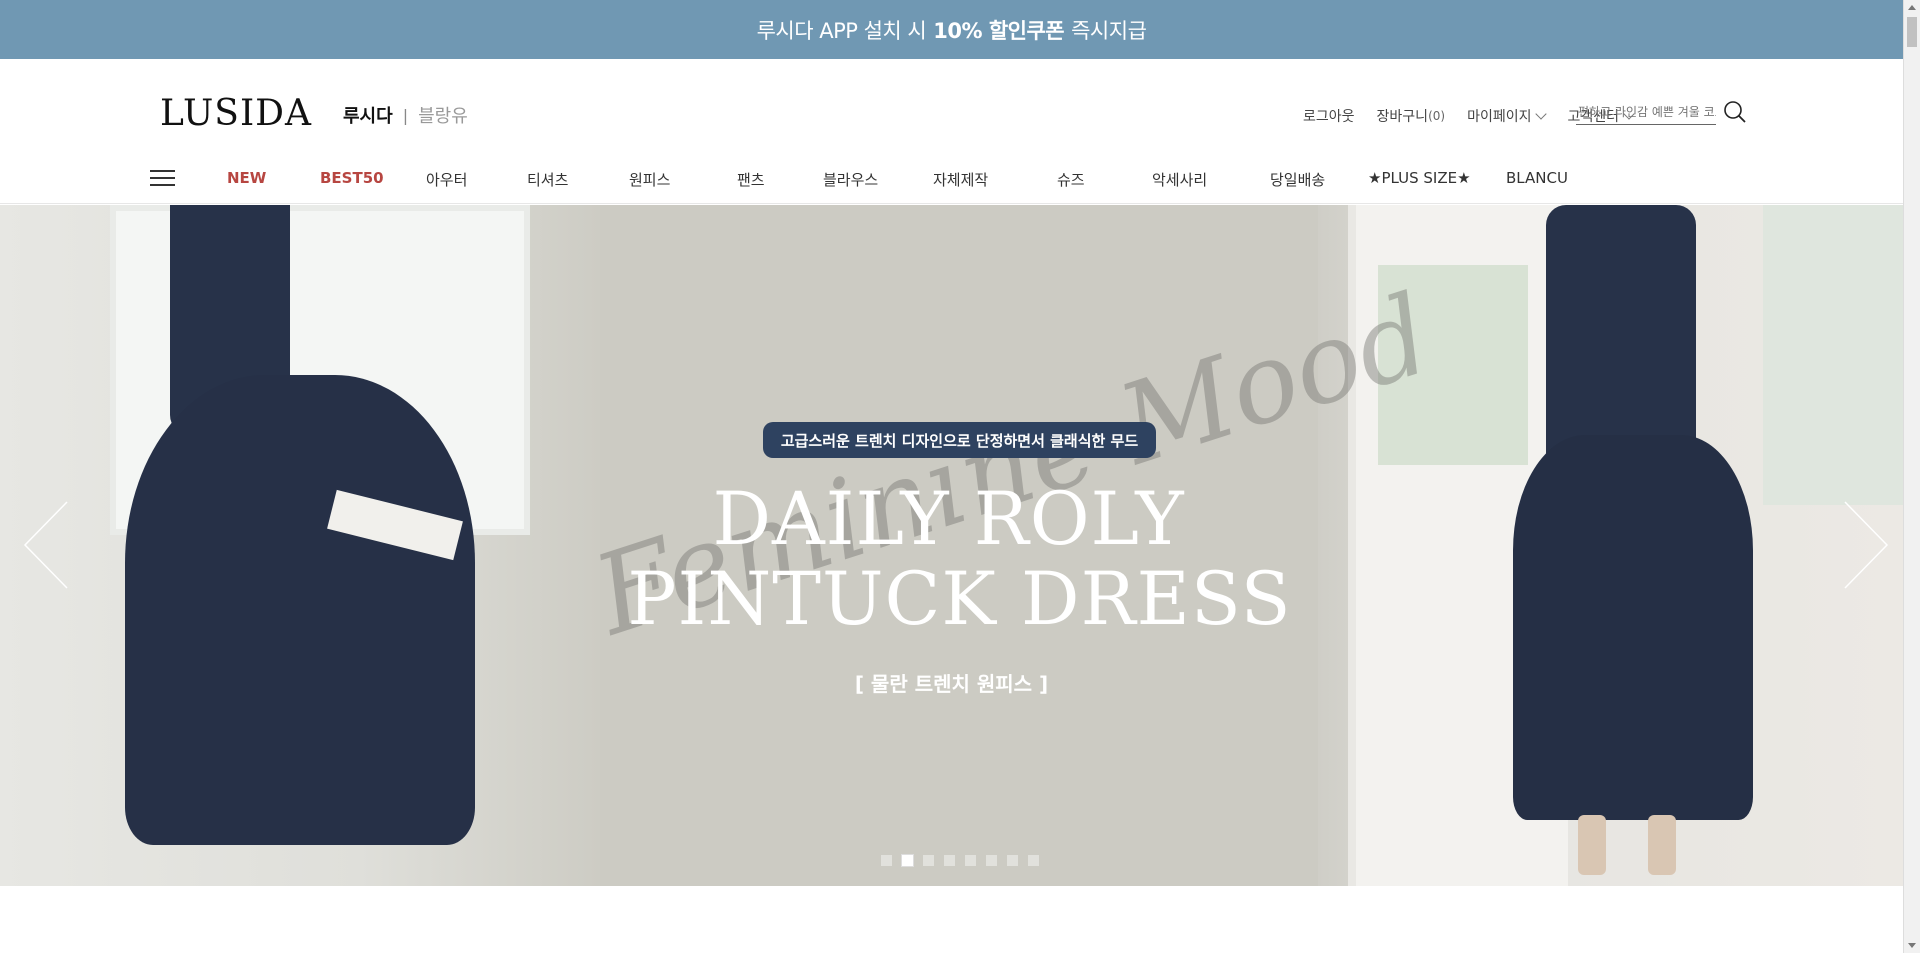 The image size is (1920, 953). Describe the element at coordinates (1402, 117) in the screenshot. I see `cart-label: 장바구니` at that location.